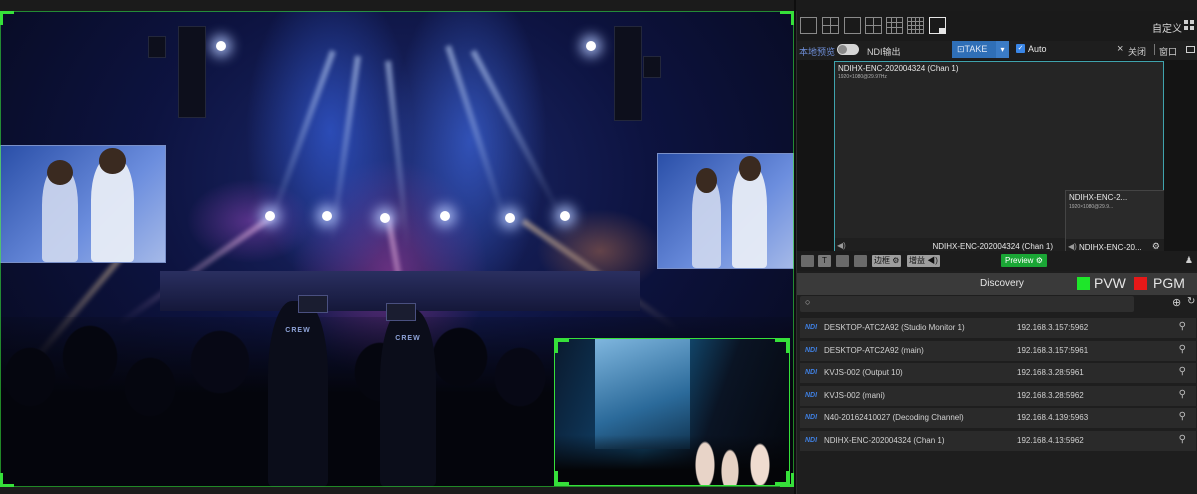 The image size is (1197, 494). I want to click on pip-video-view, so click(672, 412).